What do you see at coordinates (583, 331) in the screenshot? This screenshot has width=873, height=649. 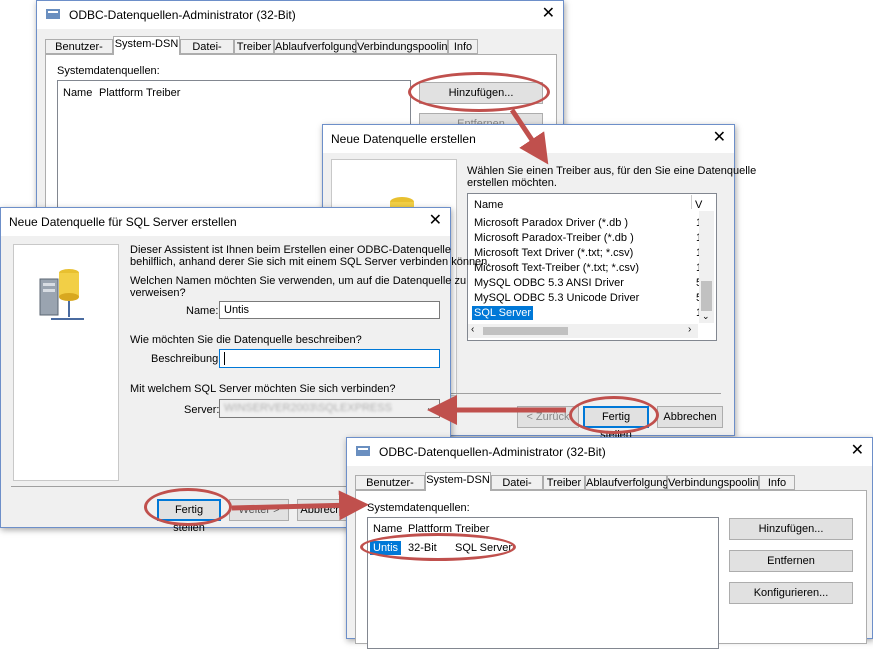 I see `horizontal-scrollbar: ‹ ›` at bounding box center [583, 331].